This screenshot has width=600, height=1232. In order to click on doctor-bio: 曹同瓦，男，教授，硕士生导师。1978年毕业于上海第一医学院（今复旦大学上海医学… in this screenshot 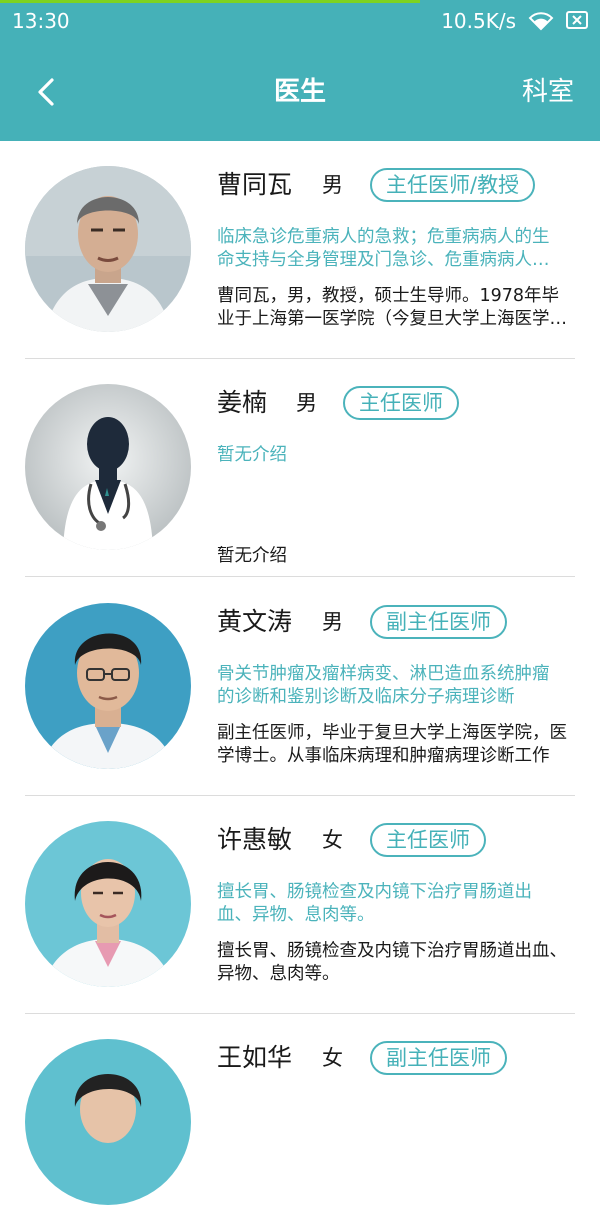, I will do `click(388, 307)`.